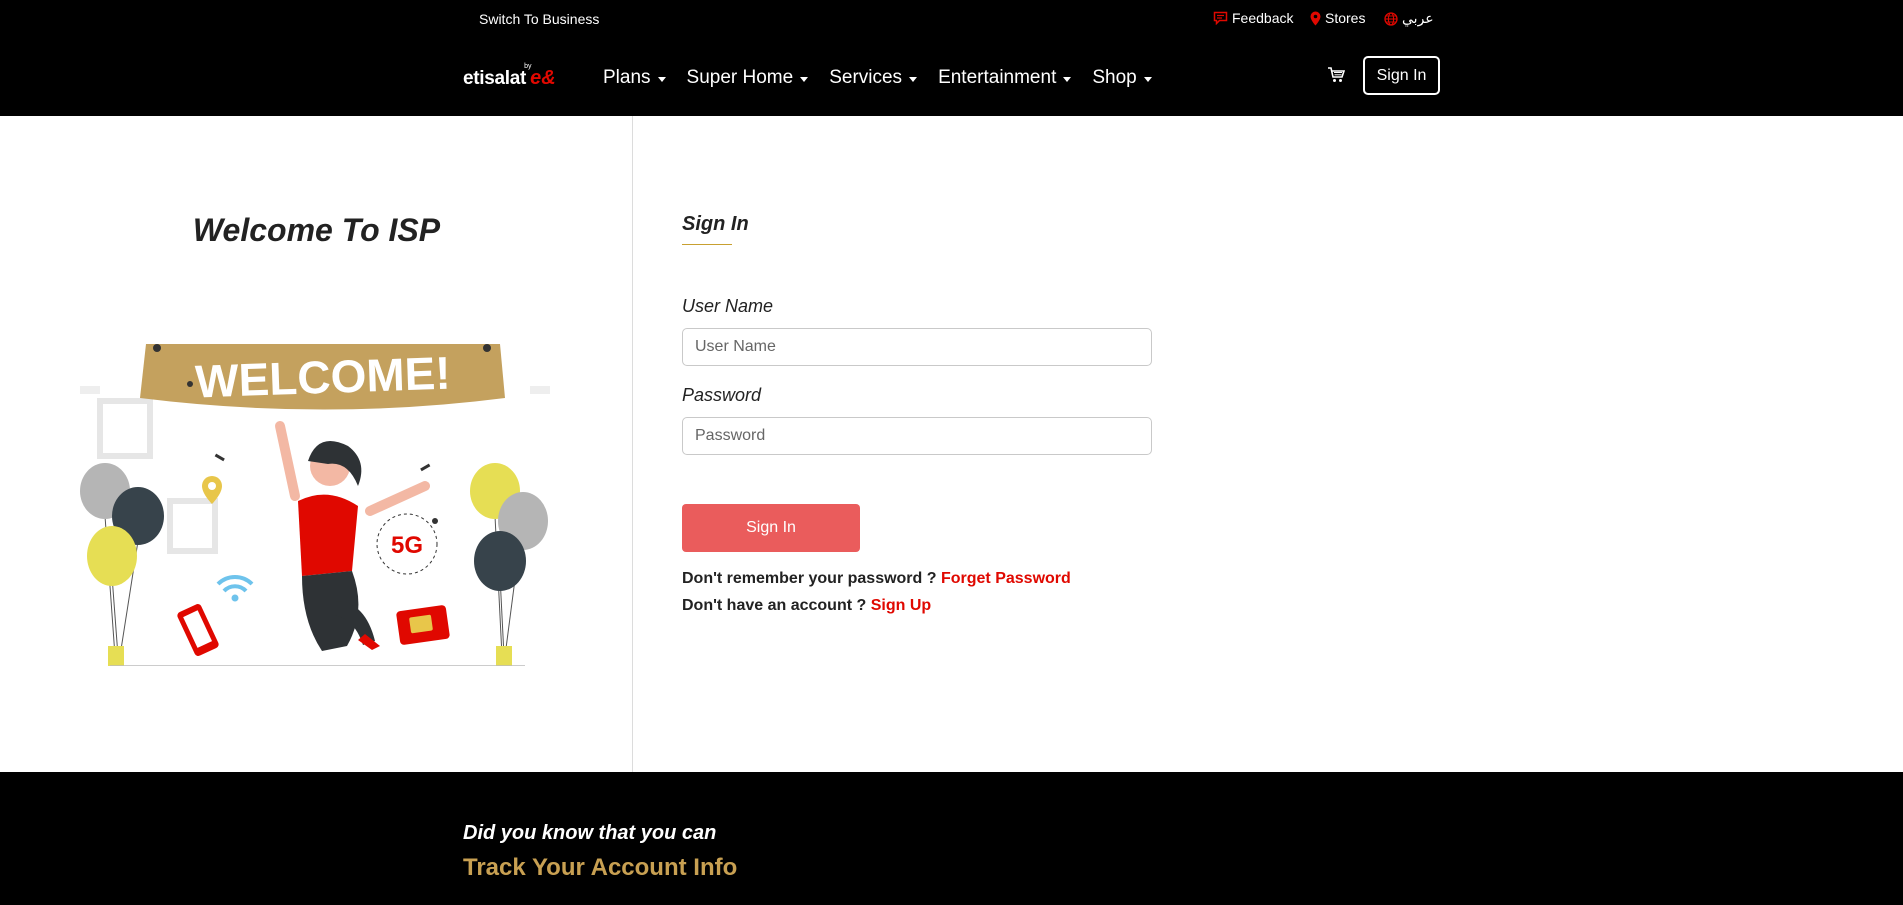 The width and height of the screenshot is (1903, 905). I want to click on footer-answer: Track Your Account Info, so click(600, 867).